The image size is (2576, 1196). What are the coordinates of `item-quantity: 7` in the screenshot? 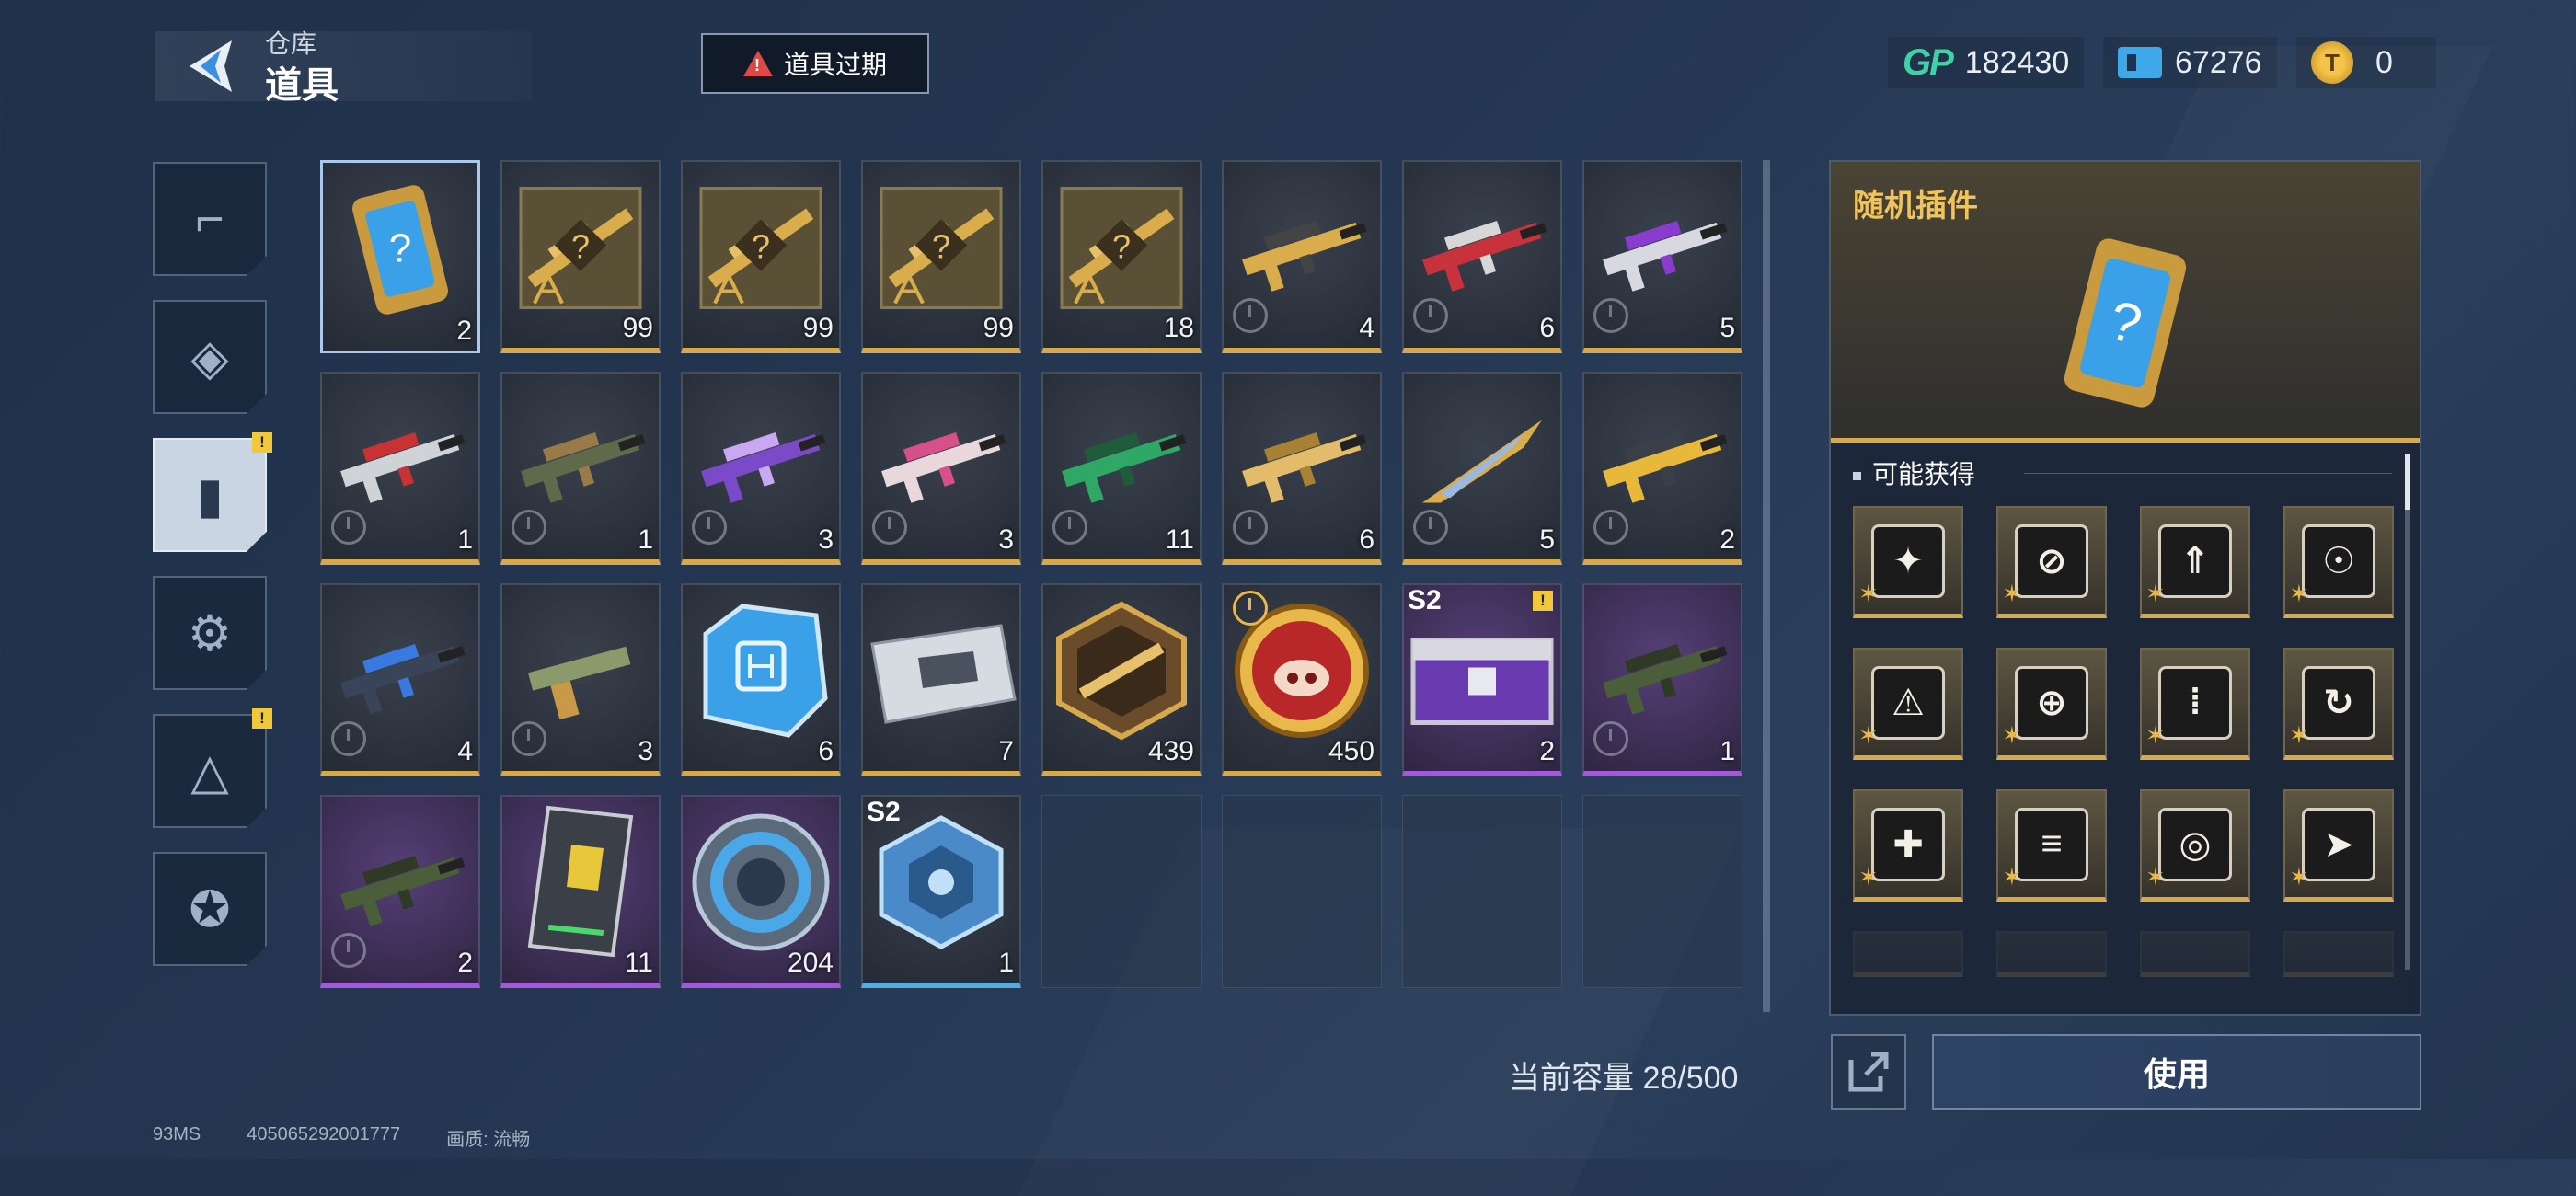 It's located at (1006, 751).